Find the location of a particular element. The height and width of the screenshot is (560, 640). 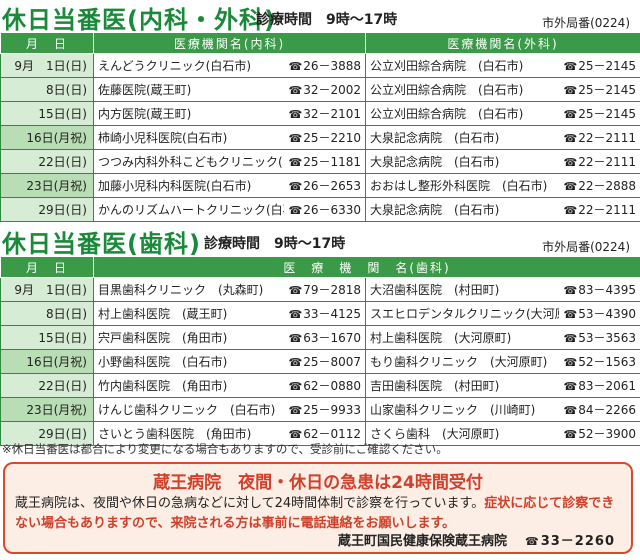

clinic-phone-number: 53－4390 is located at coordinates (607, 314).